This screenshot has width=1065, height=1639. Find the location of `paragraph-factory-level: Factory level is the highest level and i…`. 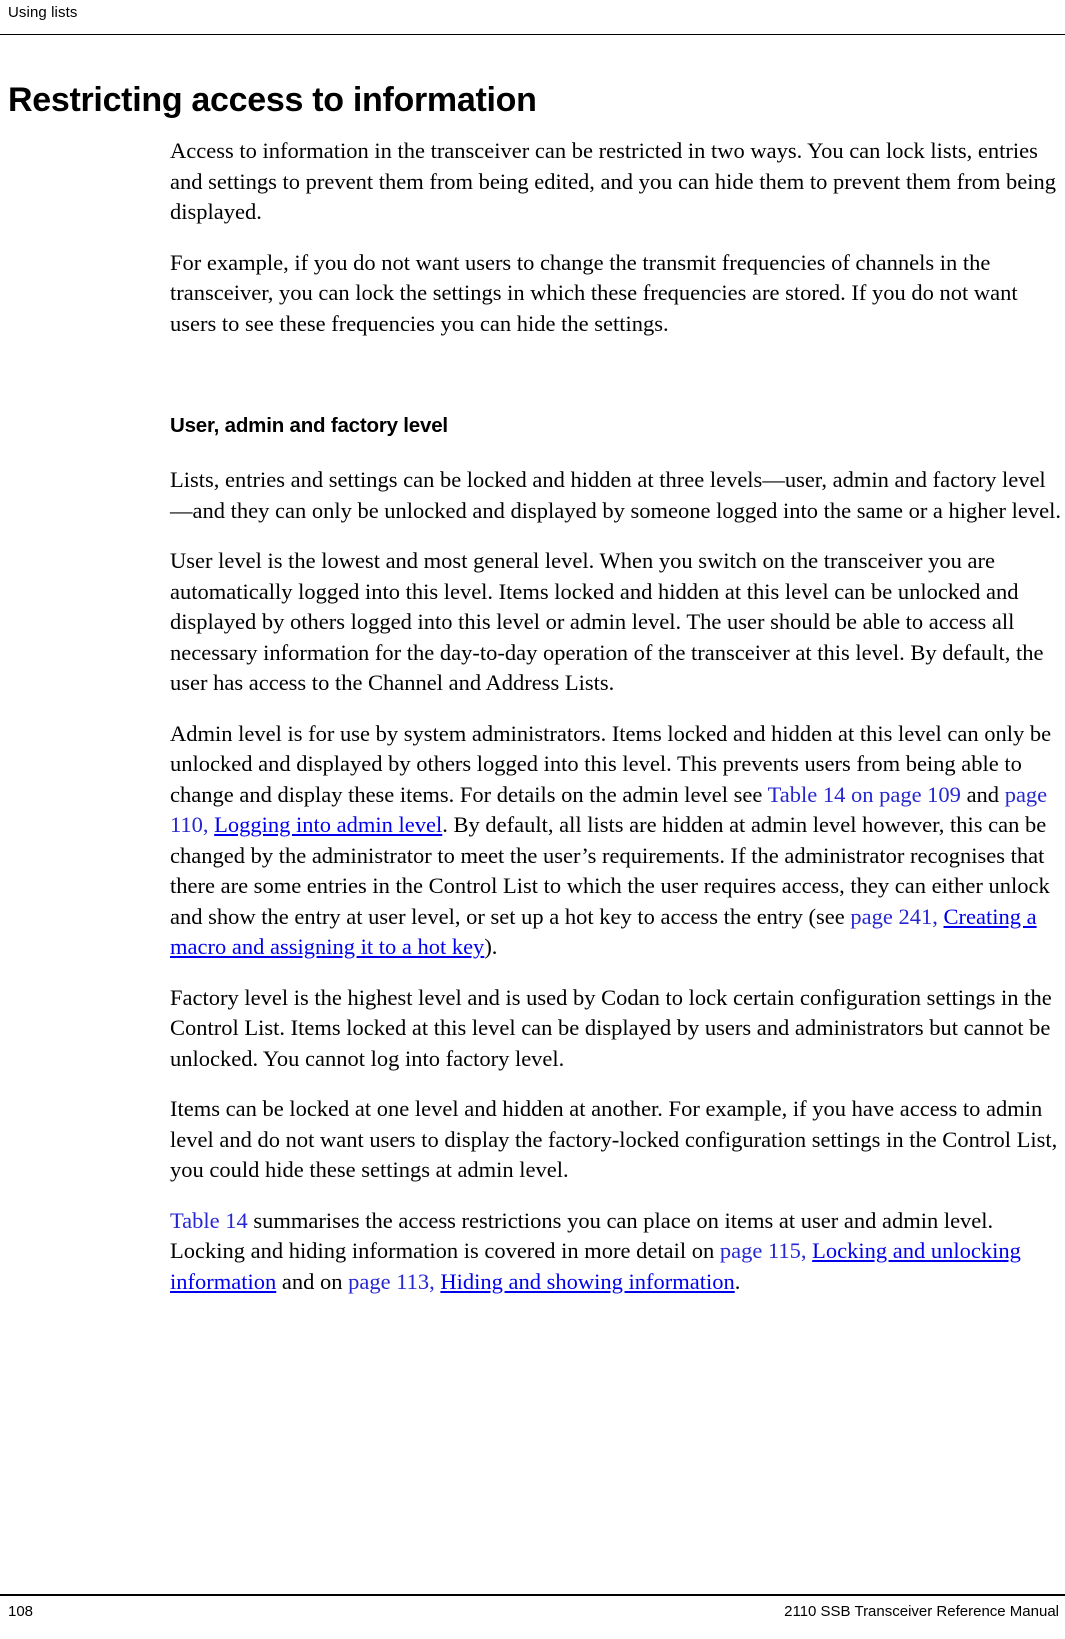

paragraph-factory-level: Factory level is the highest level and i… is located at coordinates (611, 1027).